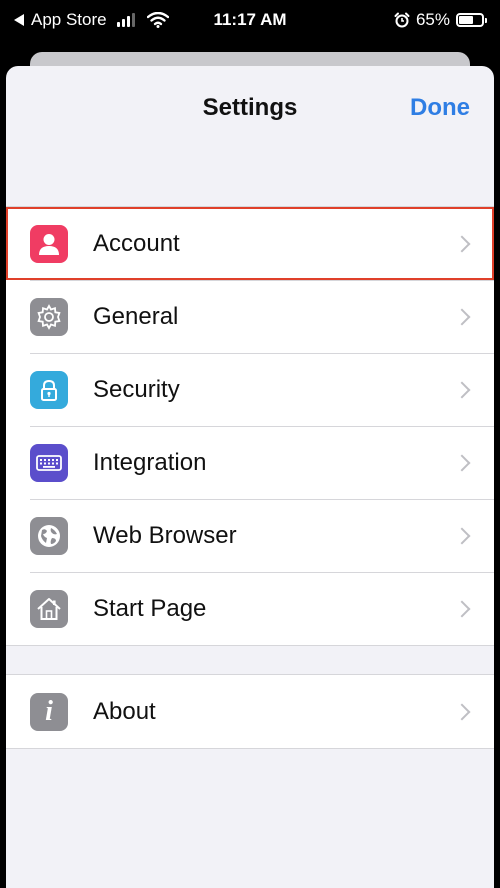  I want to click on battery-percent: 65%, so click(432, 19).